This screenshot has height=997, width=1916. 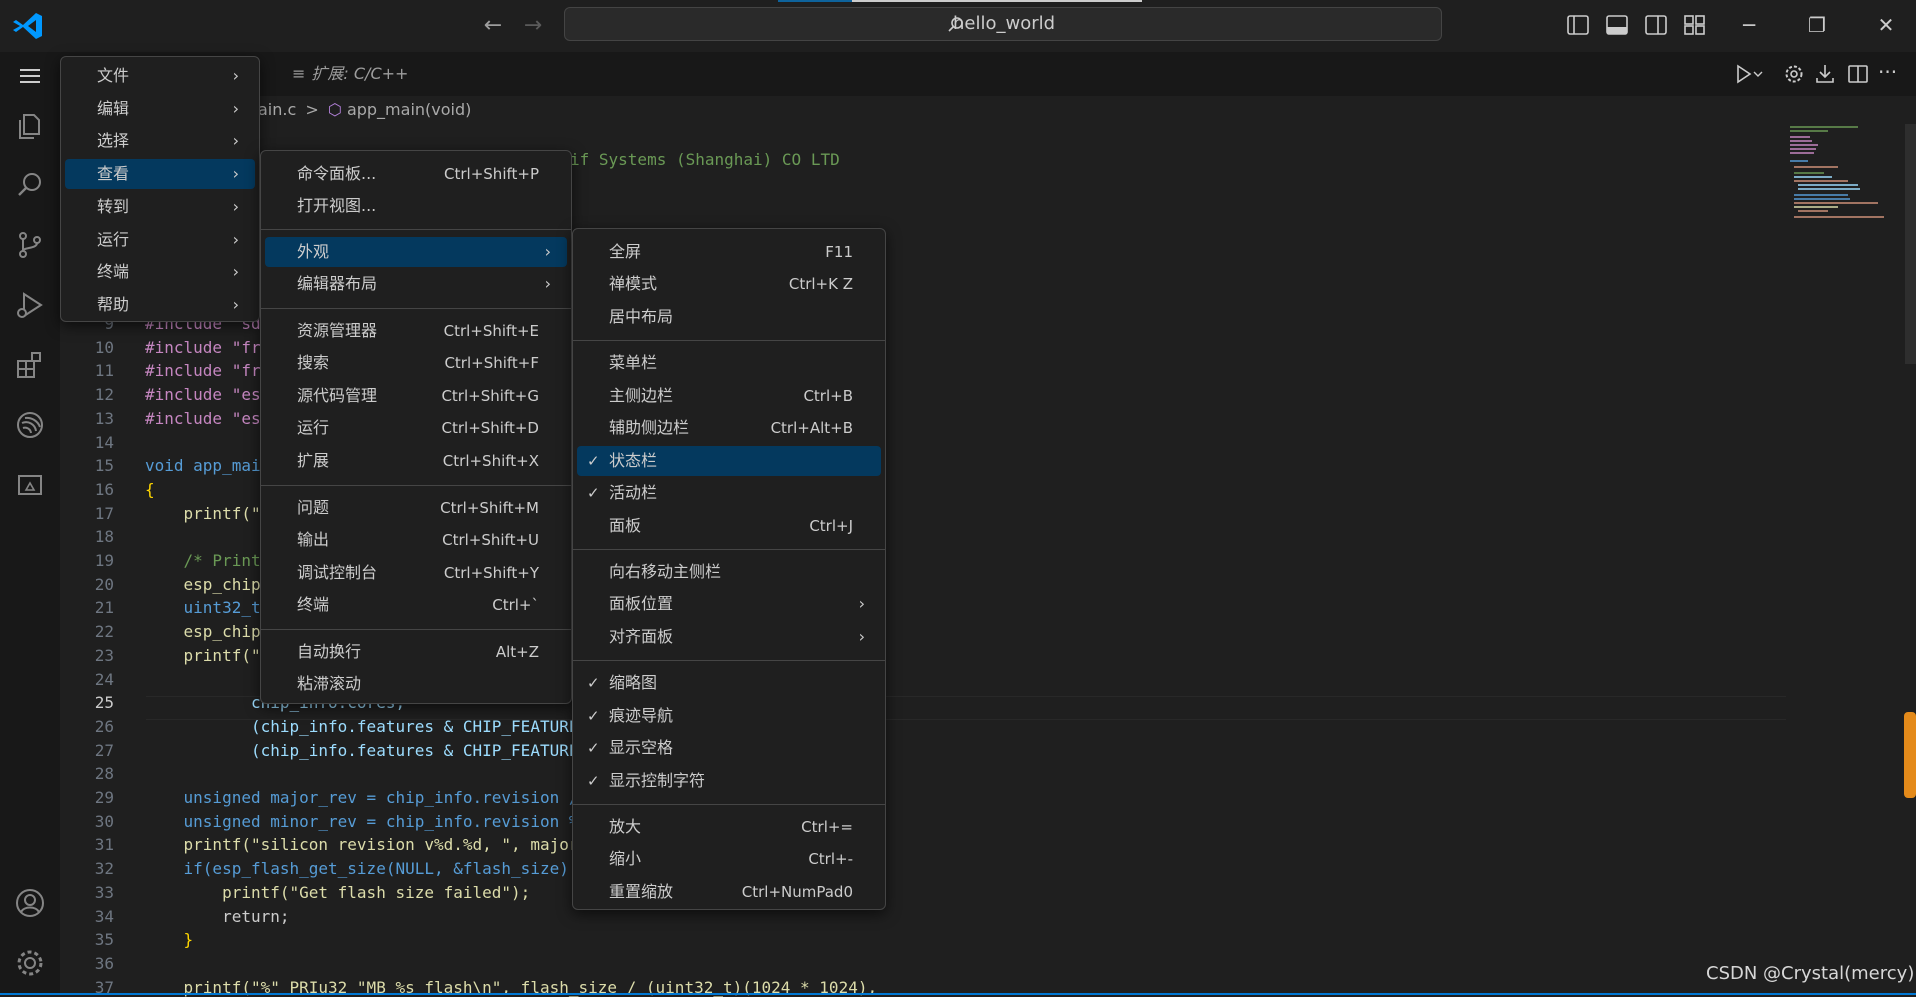 I want to click on appearance-menu-item: ✓ 痕迹导航, so click(x=729, y=716).